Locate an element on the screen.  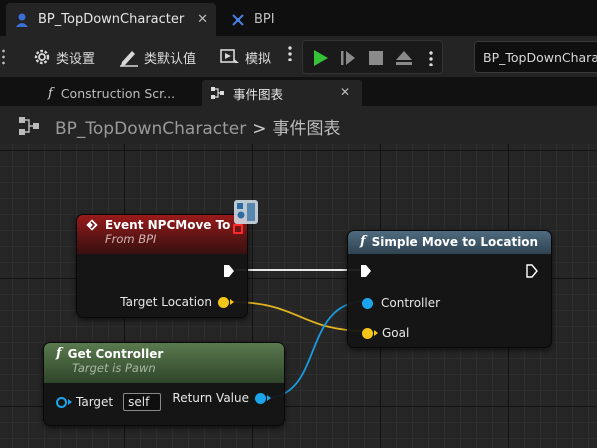
play-controls is located at coordinates (372, 57).